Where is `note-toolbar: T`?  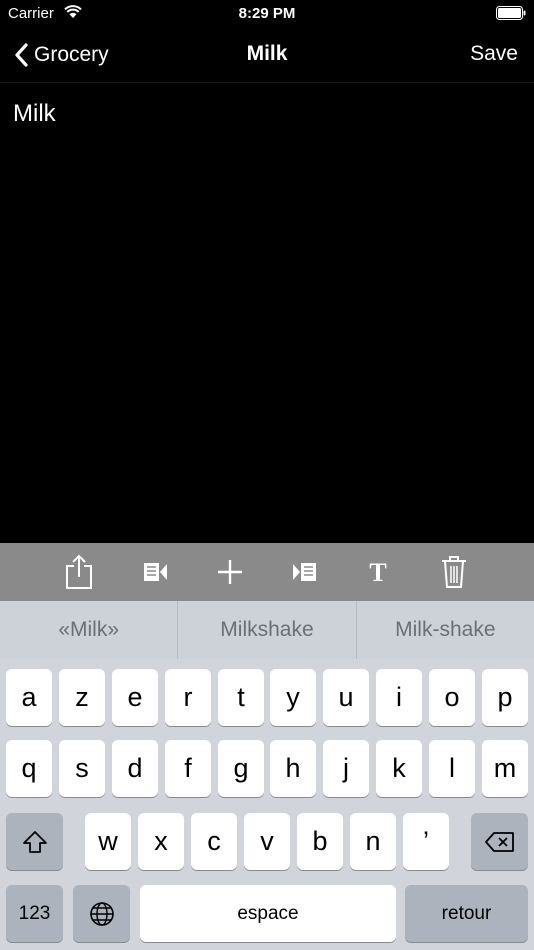 note-toolbar: T is located at coordinates (267, 572).